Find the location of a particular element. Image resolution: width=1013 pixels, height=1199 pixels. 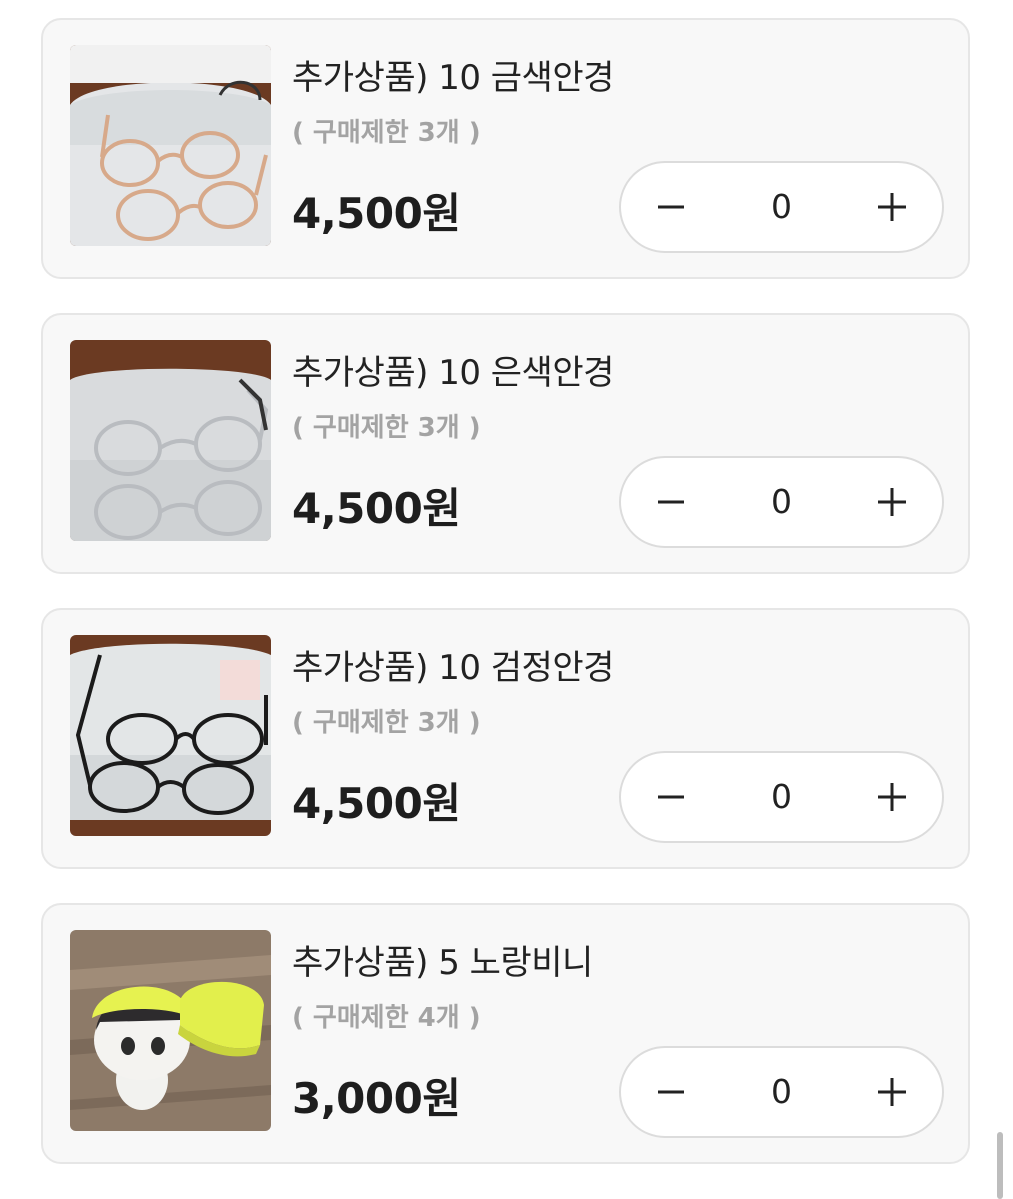

product-image-gold-glasses is located at coordinates (170, 145).